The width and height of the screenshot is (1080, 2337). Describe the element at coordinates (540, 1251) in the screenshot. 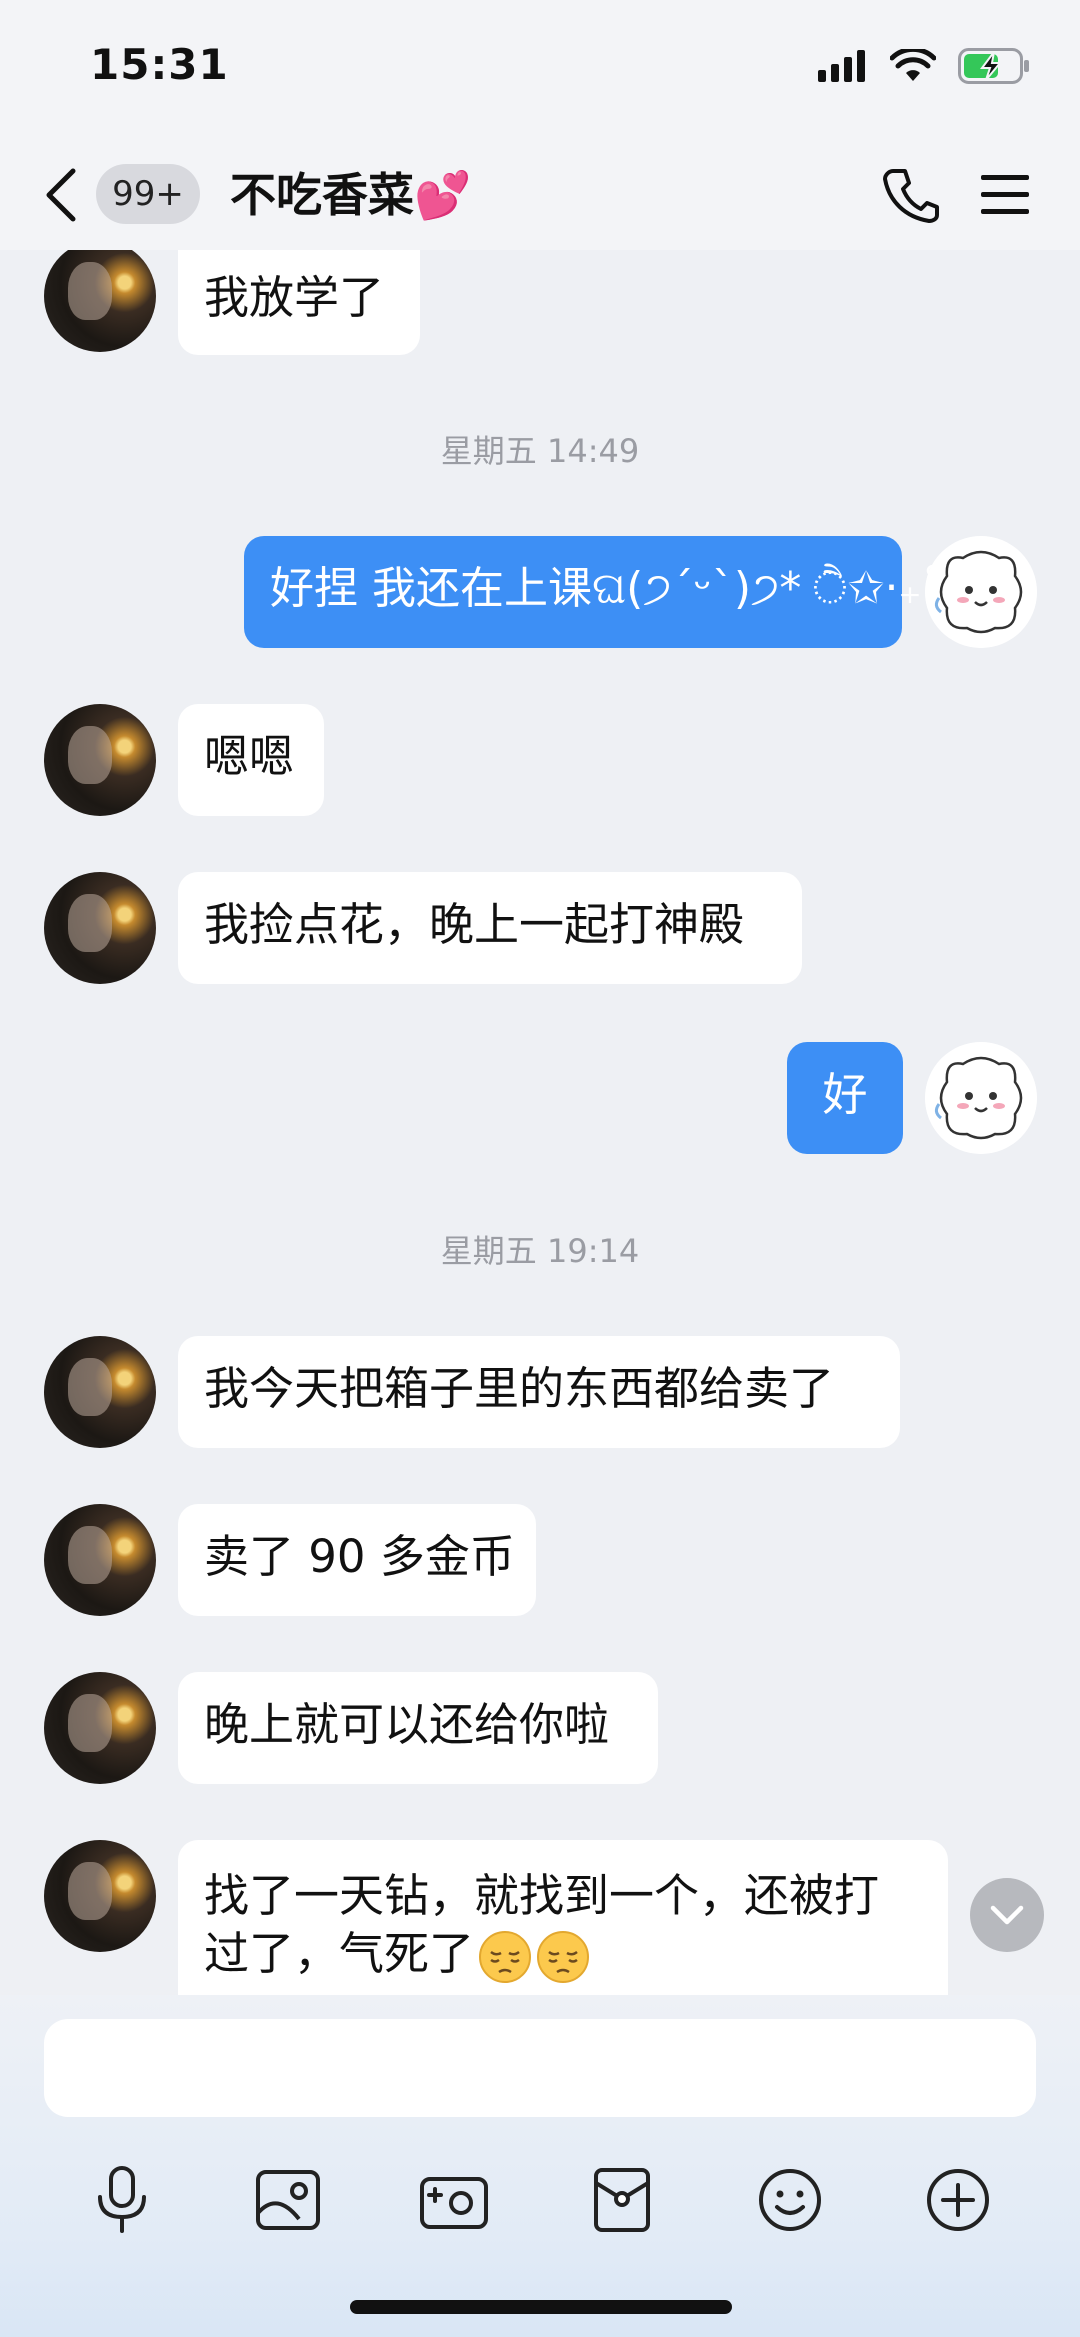

I see `timestamp: 星期五 19:14` at that location.